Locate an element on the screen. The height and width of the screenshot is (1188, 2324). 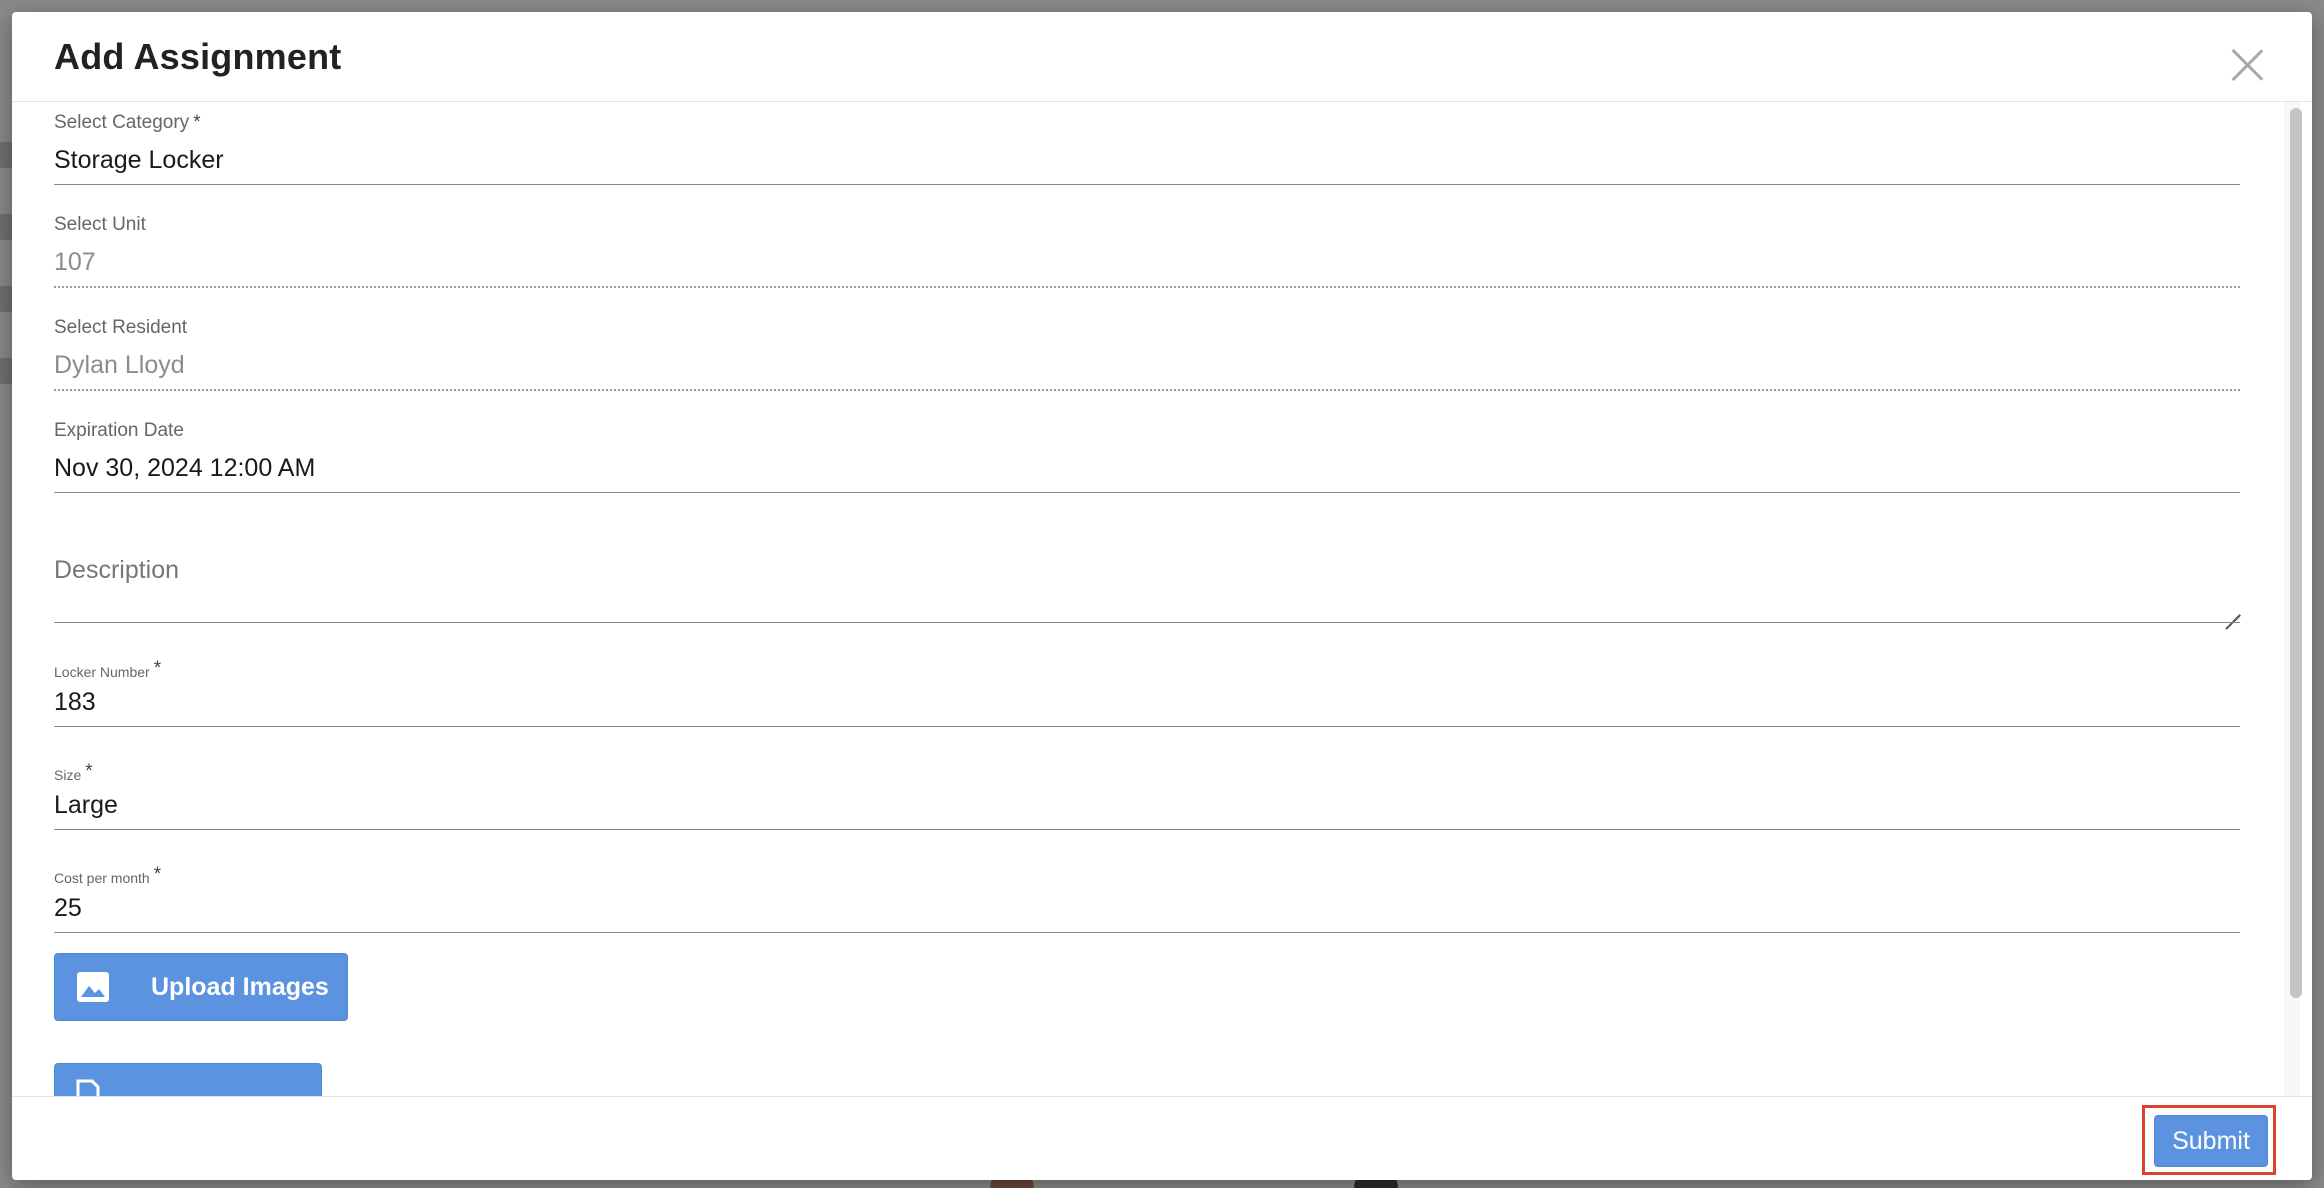
modal-title: Add Assignment is located at coordinates (198, 56).